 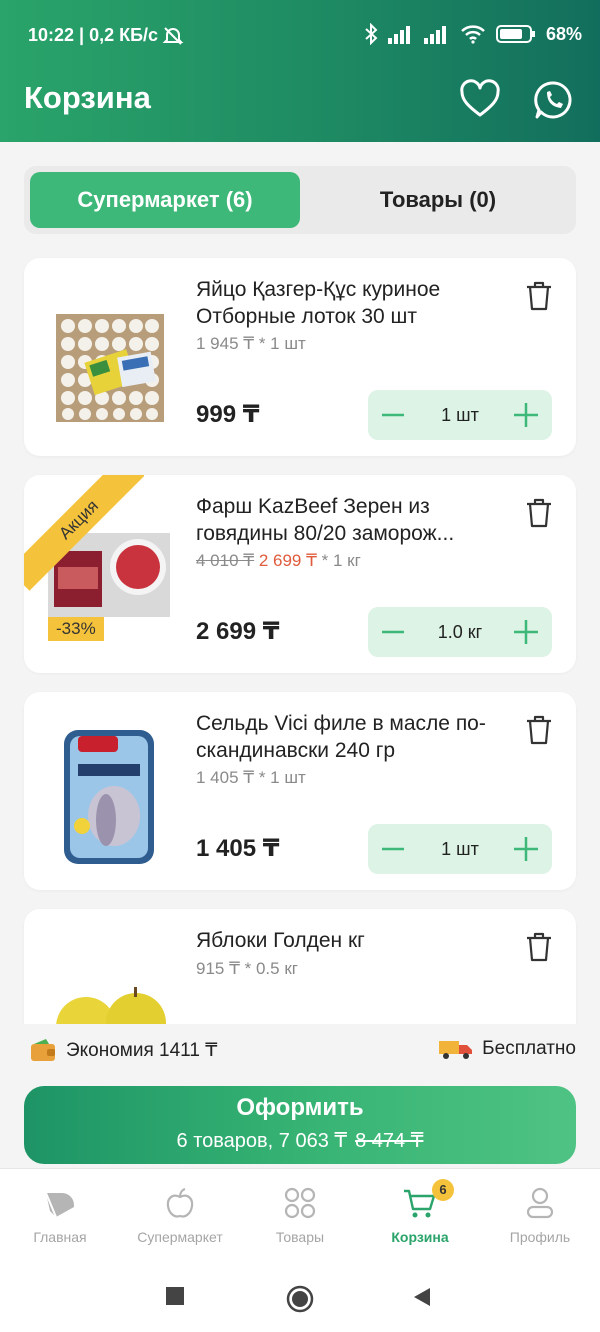 I want to click on home-leaf-icon, so click(x=59, y=1205).